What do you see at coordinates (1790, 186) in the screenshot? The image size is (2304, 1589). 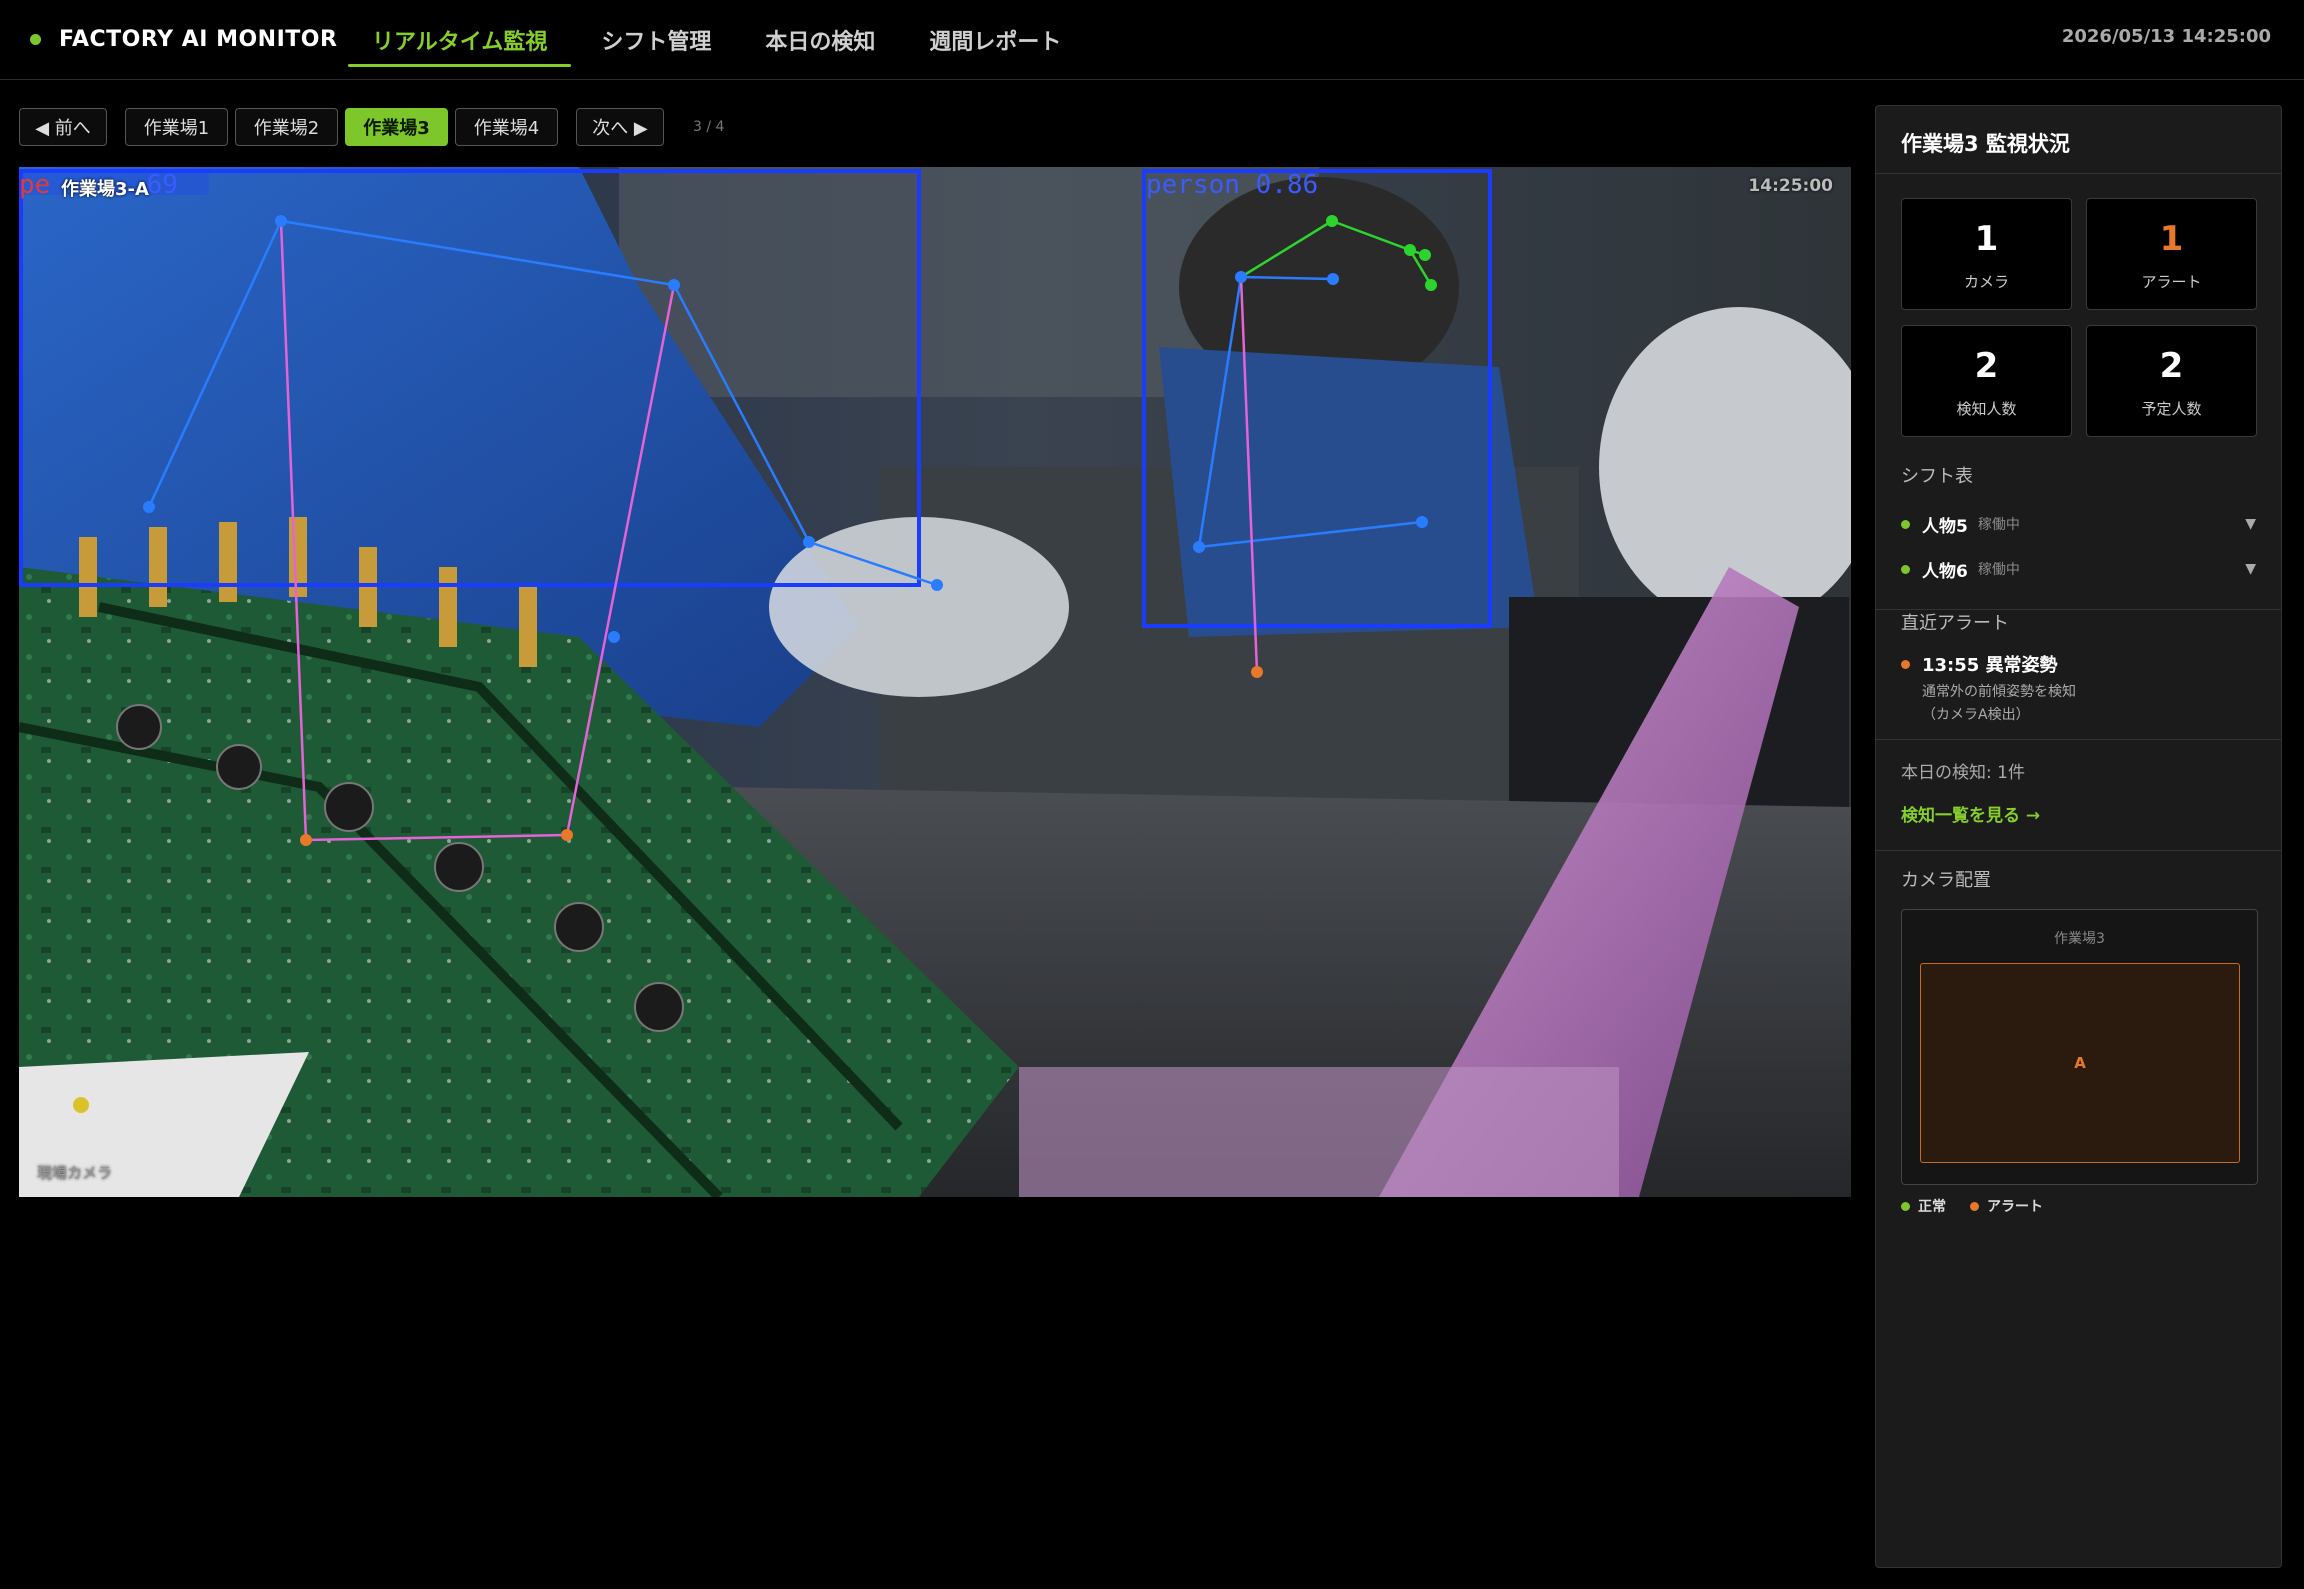 I see `camera-timestamp: 14:25:00` at bounding box center [1790, 186].